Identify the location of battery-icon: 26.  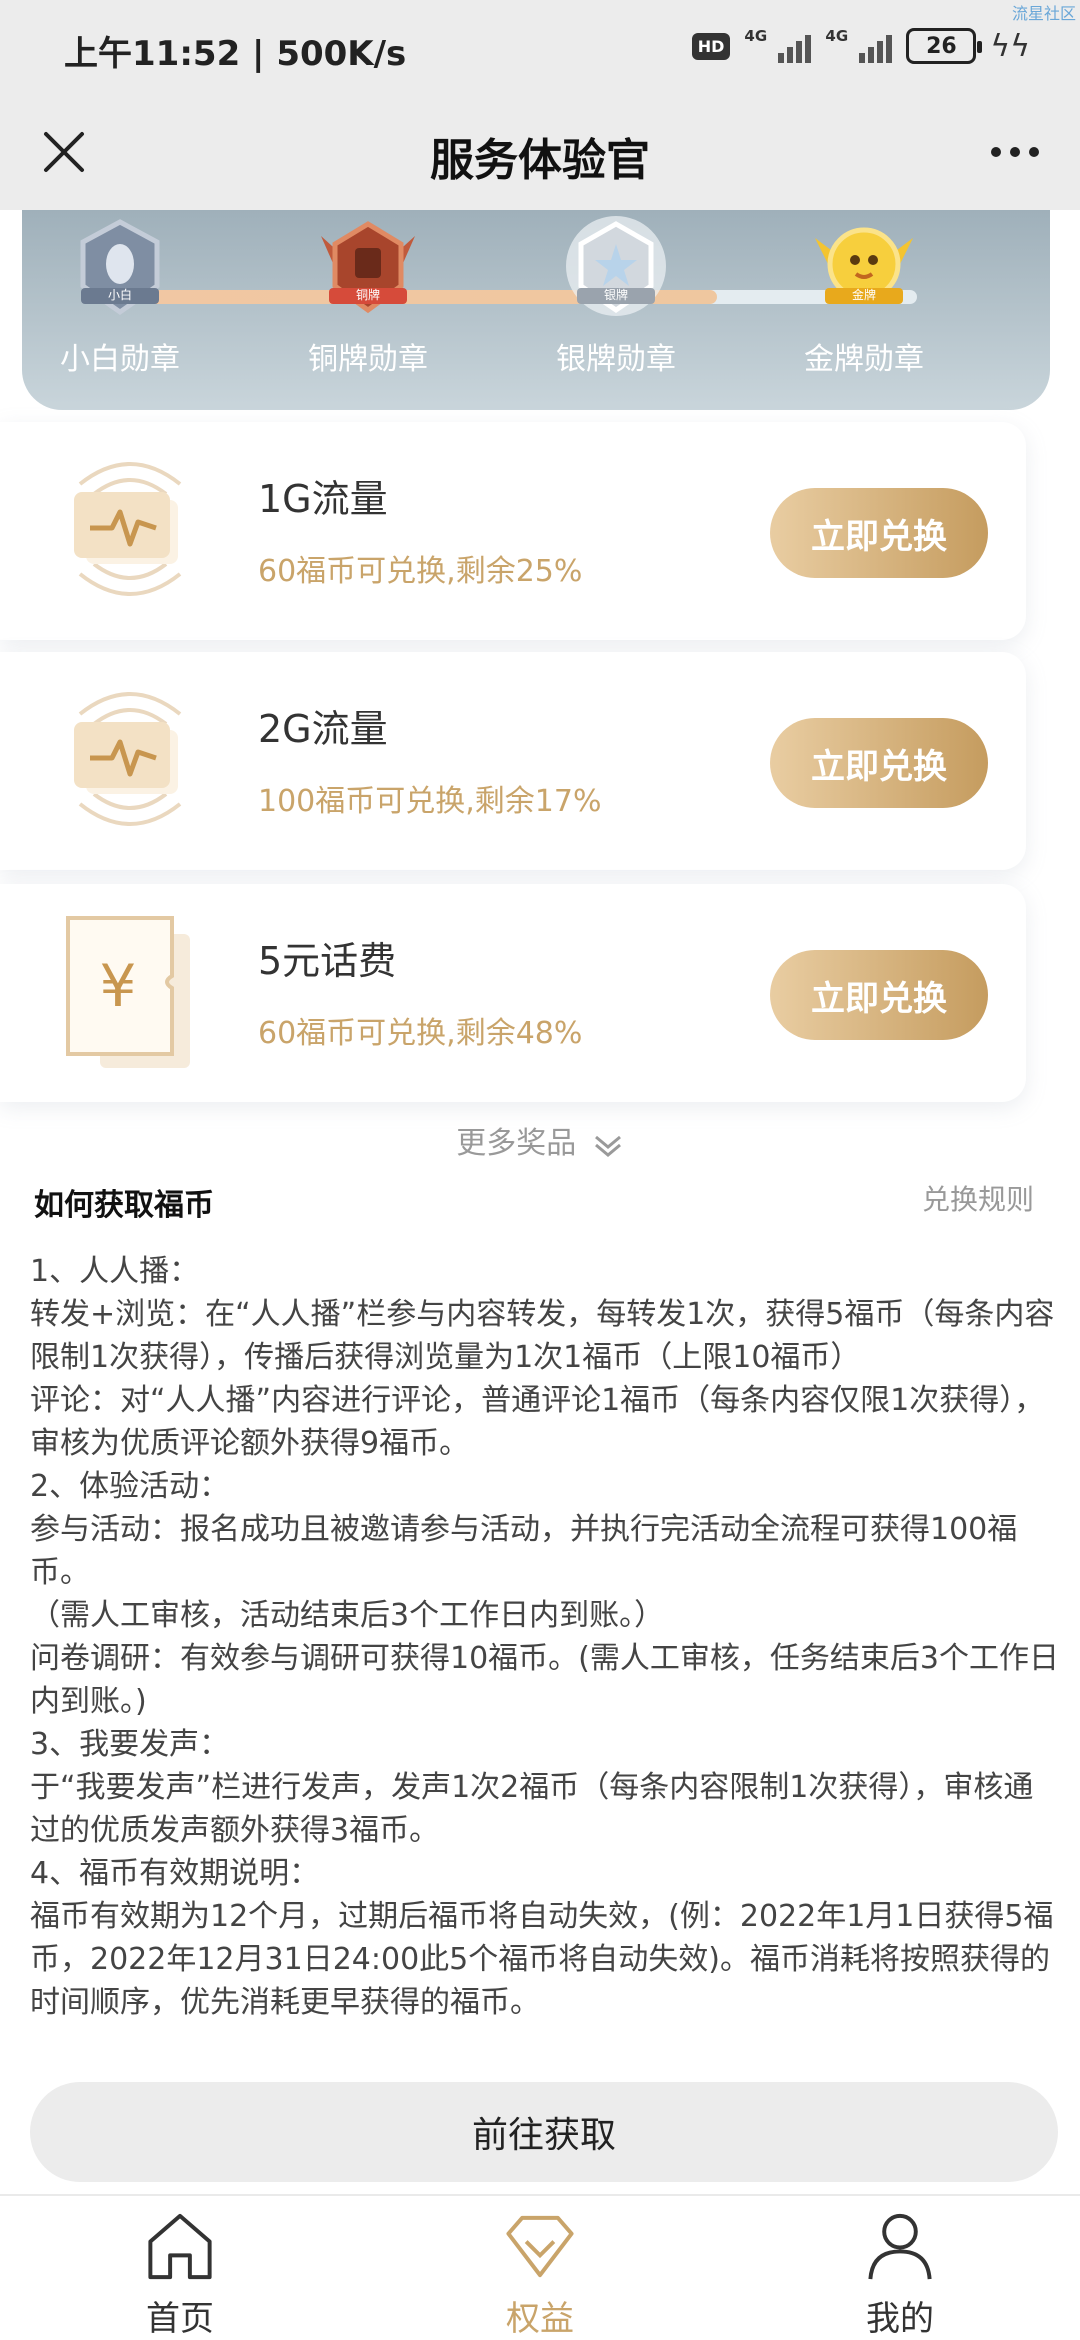
(944, 46).